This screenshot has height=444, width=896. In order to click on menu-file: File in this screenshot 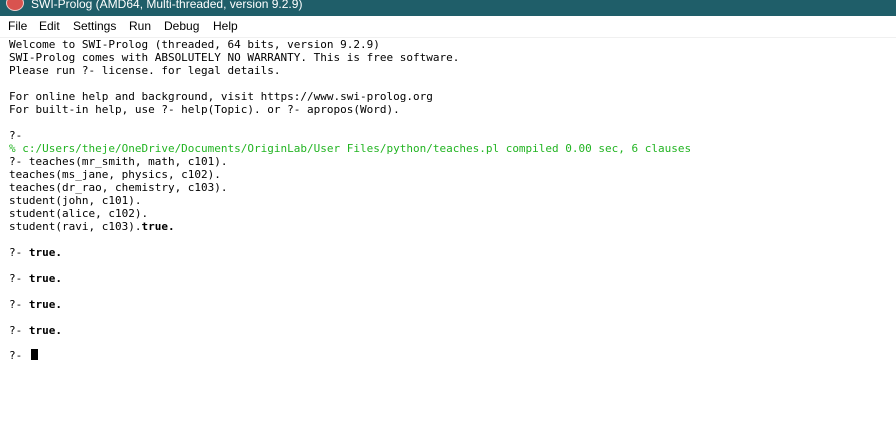, I will do `click(17, 26)`.